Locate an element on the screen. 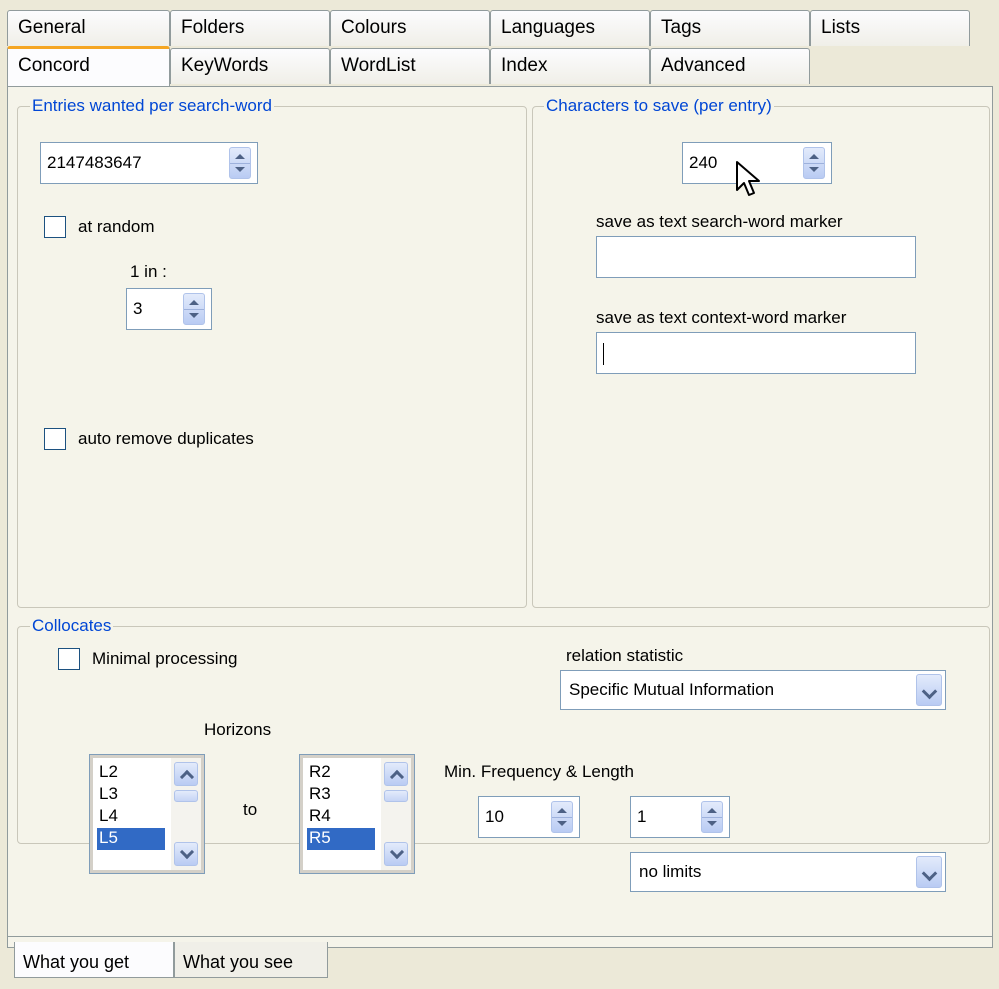 This screenshot has width=999, height=989. tab-advanced: Advanced is located at coordinates (730, 66).